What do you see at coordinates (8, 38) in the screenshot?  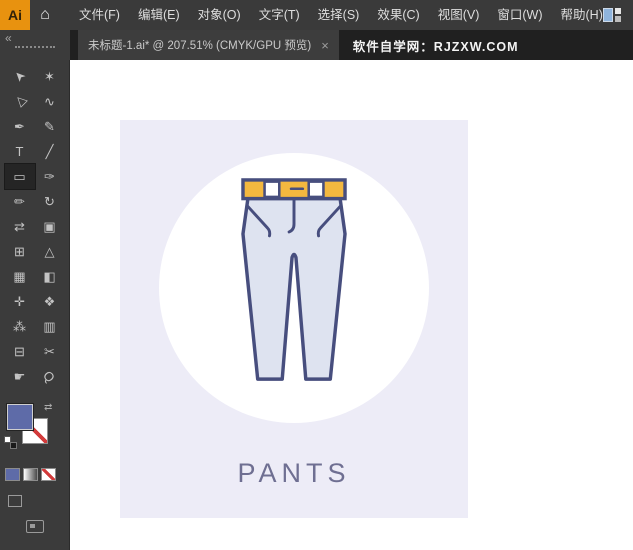 I see `collapse-dock-icon: «` at bounding box center [8, 38].